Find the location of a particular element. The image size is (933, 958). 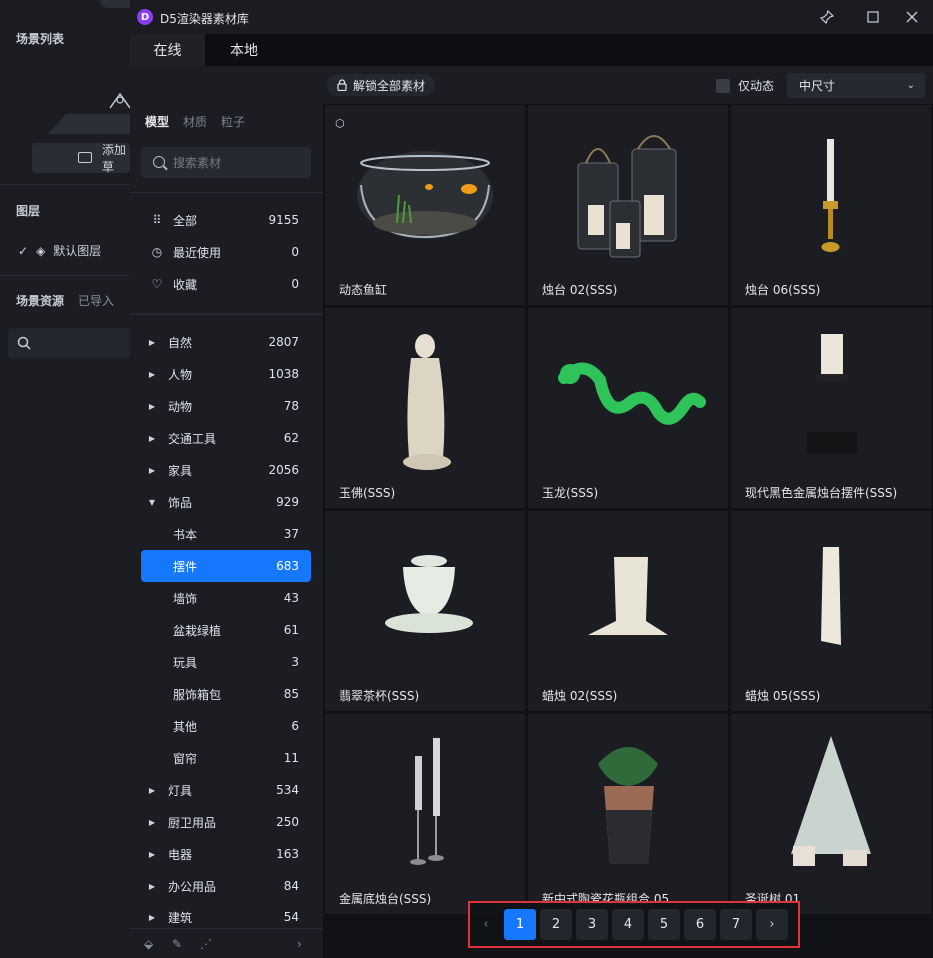

category-curtains: 窗帘 11 is located at coordinates (226, 758).